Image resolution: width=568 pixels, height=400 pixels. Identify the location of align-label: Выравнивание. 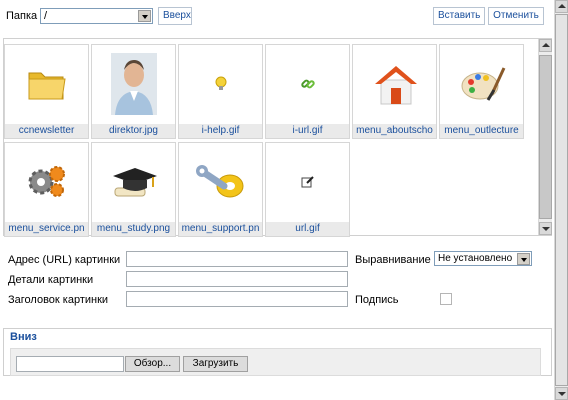
(393, 260).